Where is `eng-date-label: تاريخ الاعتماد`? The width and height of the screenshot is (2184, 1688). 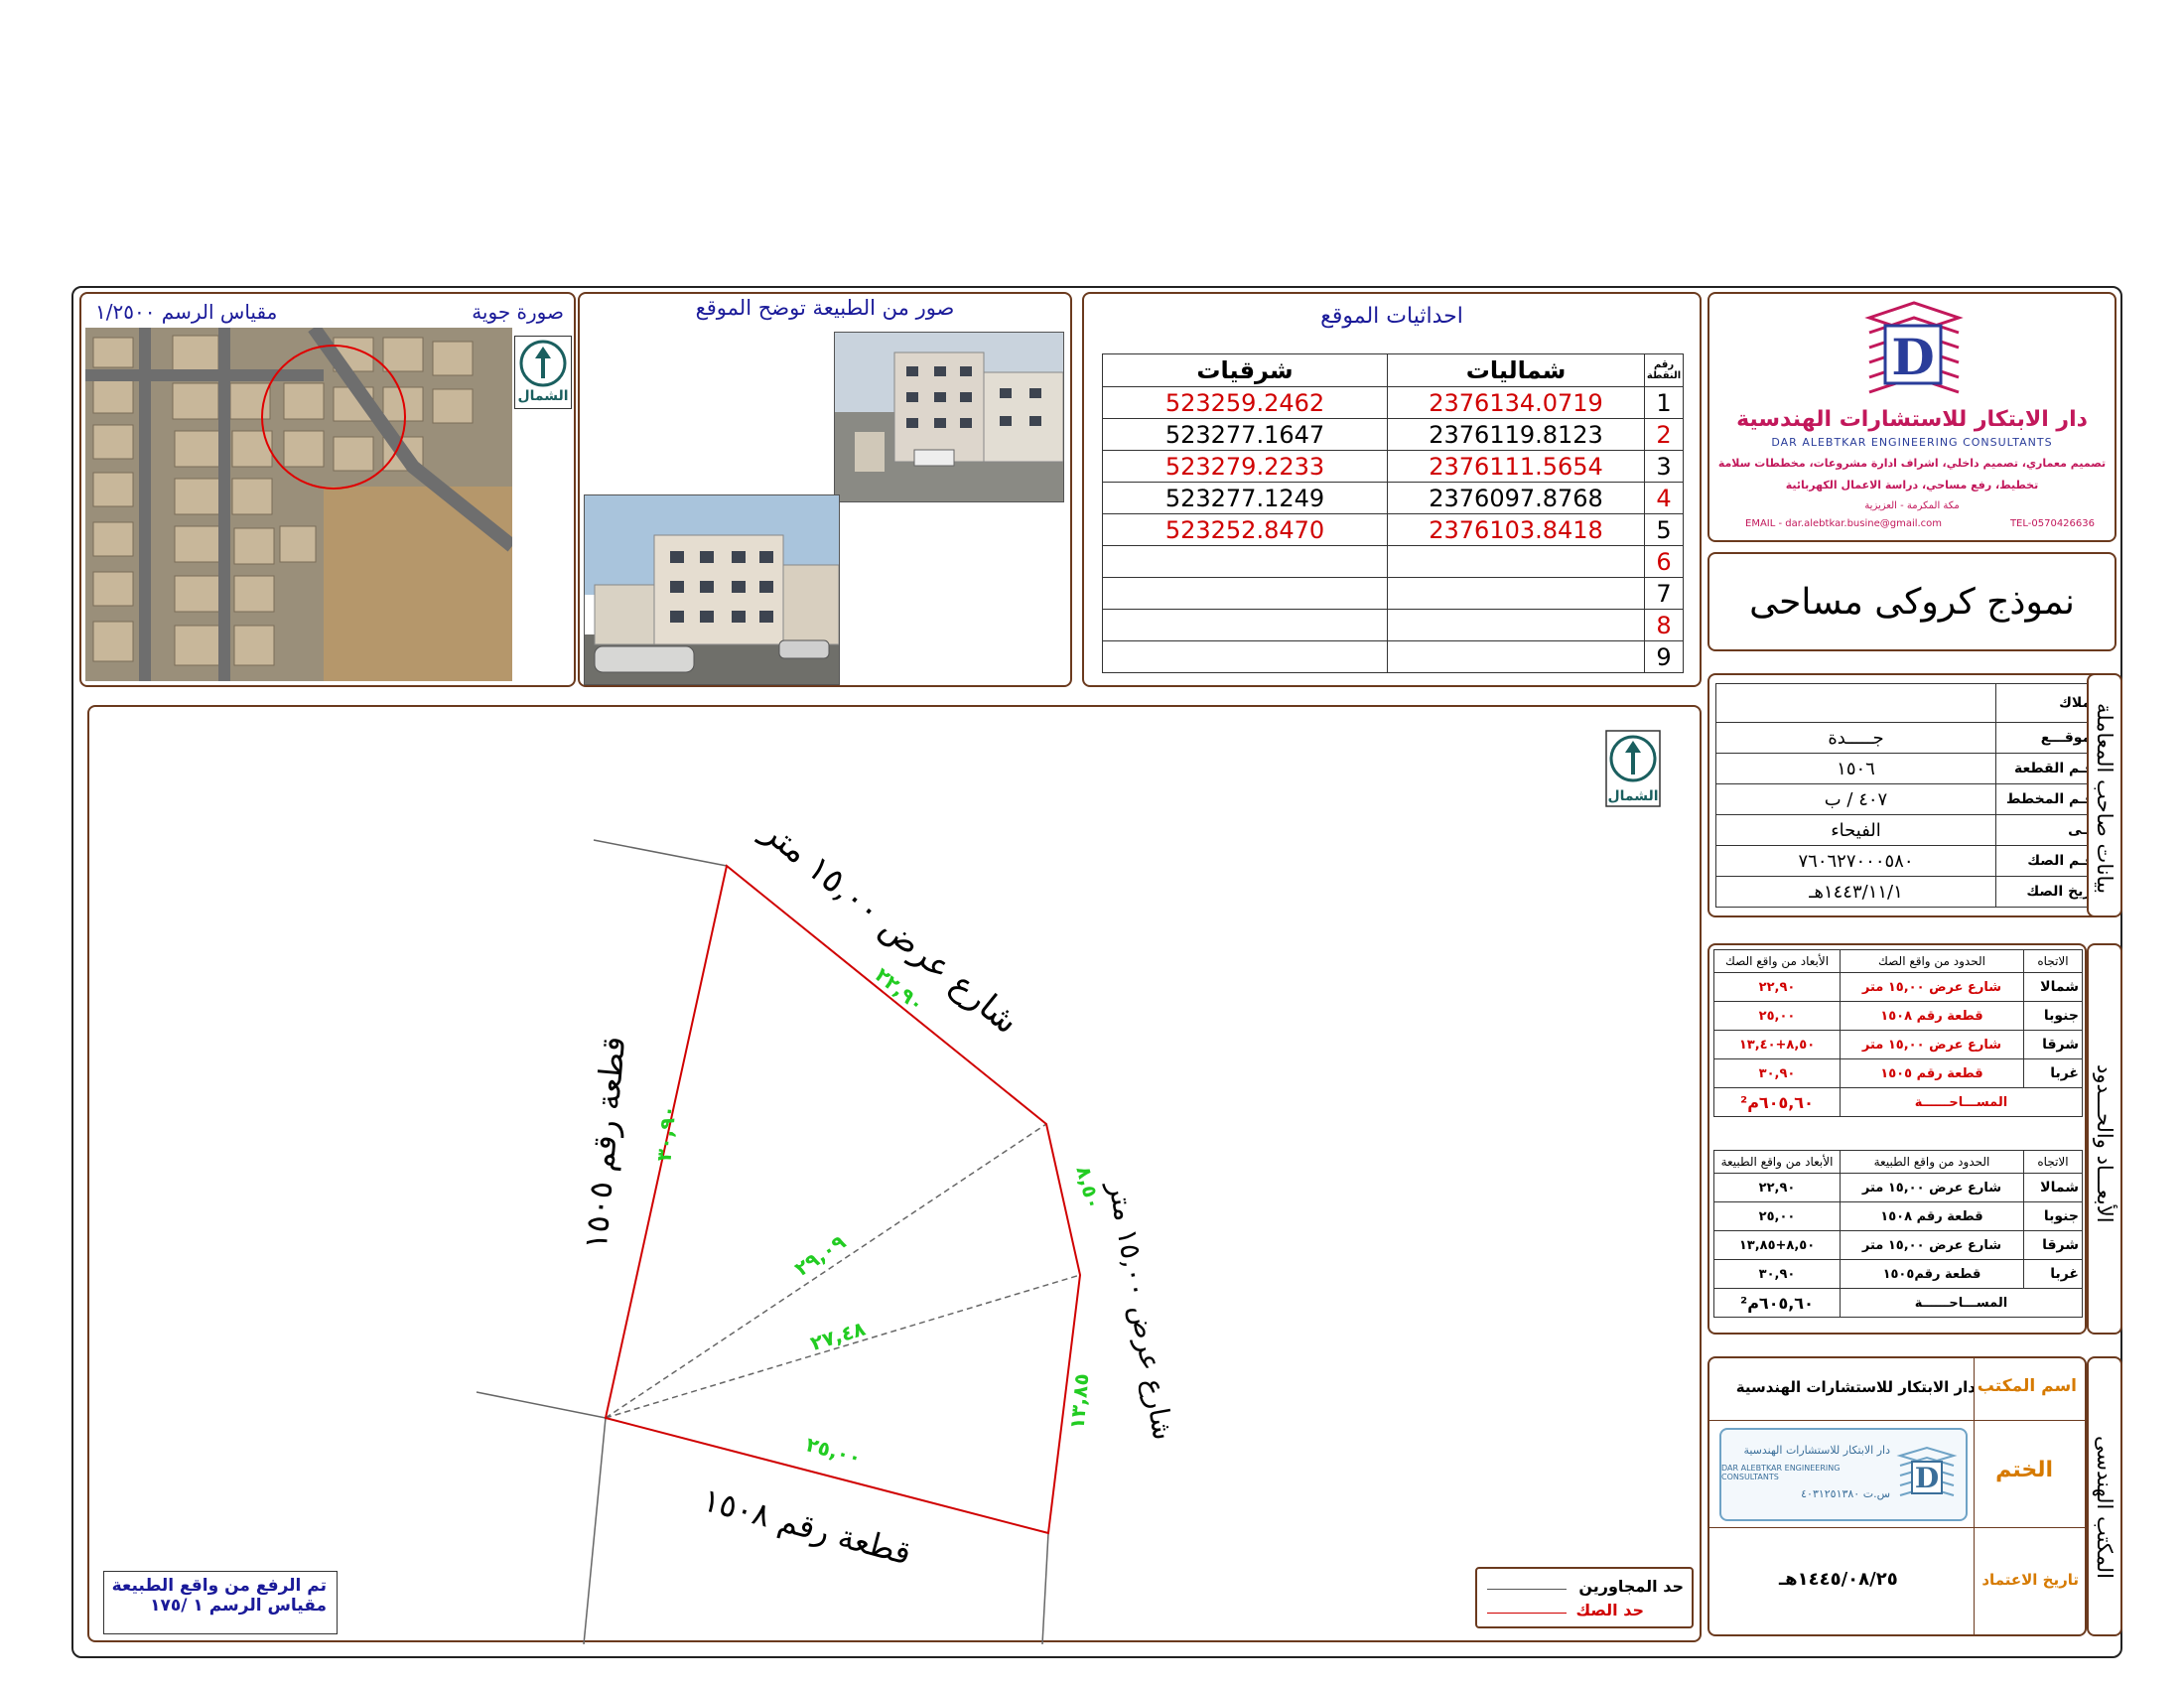 eng-date-label: تاريخ الاعتماد is located at coordinates (2030, 1580).